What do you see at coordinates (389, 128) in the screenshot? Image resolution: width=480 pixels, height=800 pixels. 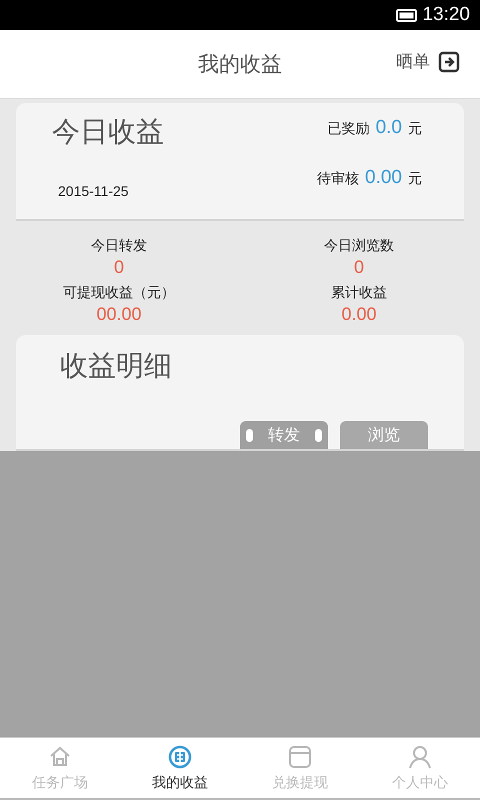 I see `amount-value: 0.0` at bounding box center [389, 128].